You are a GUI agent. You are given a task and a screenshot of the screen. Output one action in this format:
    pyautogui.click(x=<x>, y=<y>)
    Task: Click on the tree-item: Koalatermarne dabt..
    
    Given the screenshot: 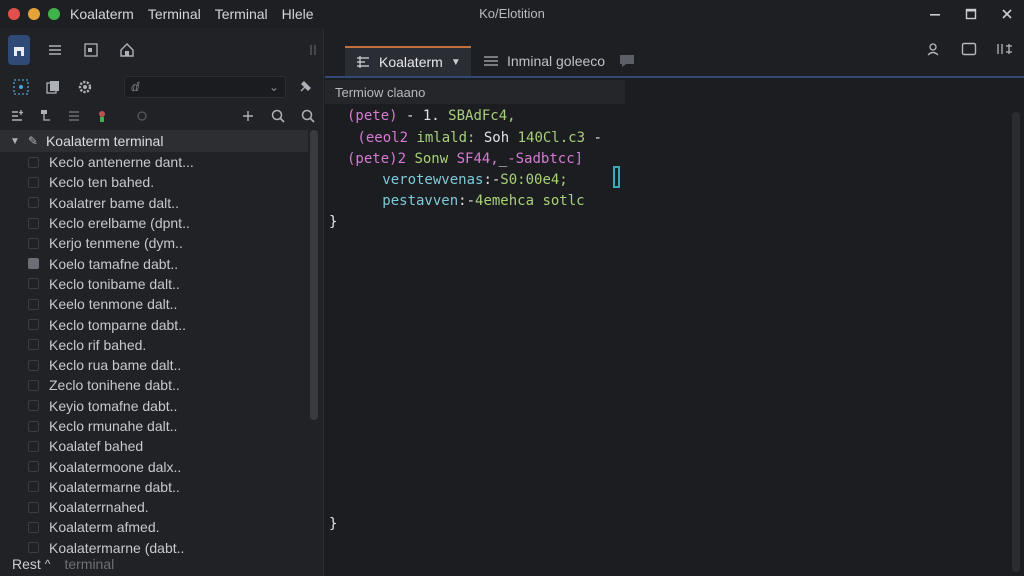 What is the action you would take?
    pyautogui.click(x=154, y=487)
    